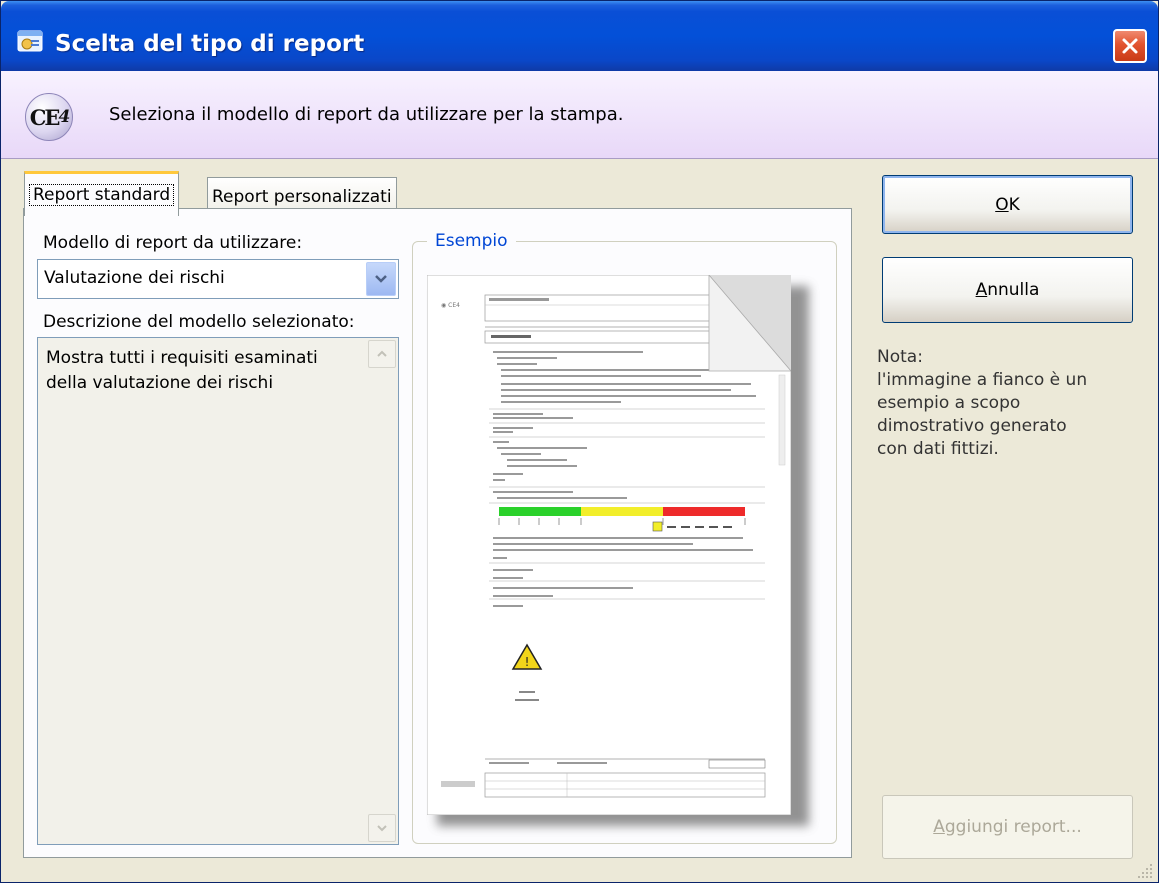 The width and height of the screenshot is (1159, 883). What do you see at coordinates (972, 426) in the screenshot?
I see `note-line: dimostrativo generato` at bounding box center [972, 426].